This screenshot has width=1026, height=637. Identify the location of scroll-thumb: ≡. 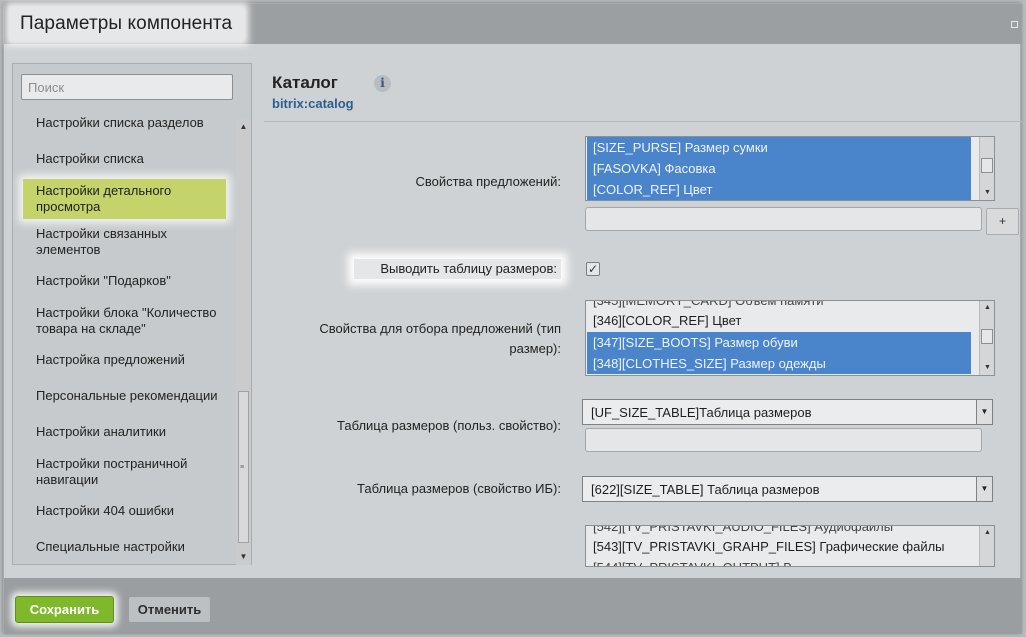
(243, 467).